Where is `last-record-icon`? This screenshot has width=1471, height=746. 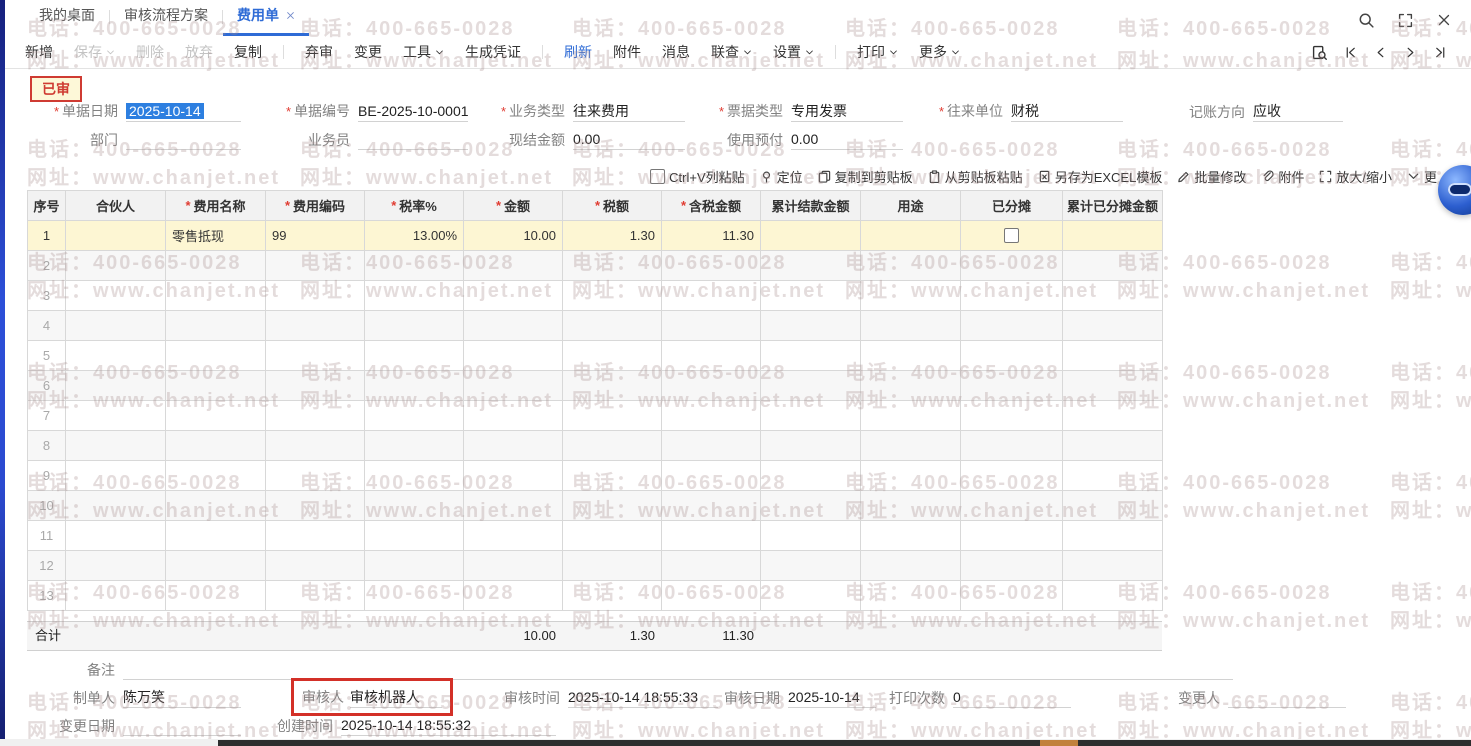 last-record-icon is located at coordinates (1440, 52).